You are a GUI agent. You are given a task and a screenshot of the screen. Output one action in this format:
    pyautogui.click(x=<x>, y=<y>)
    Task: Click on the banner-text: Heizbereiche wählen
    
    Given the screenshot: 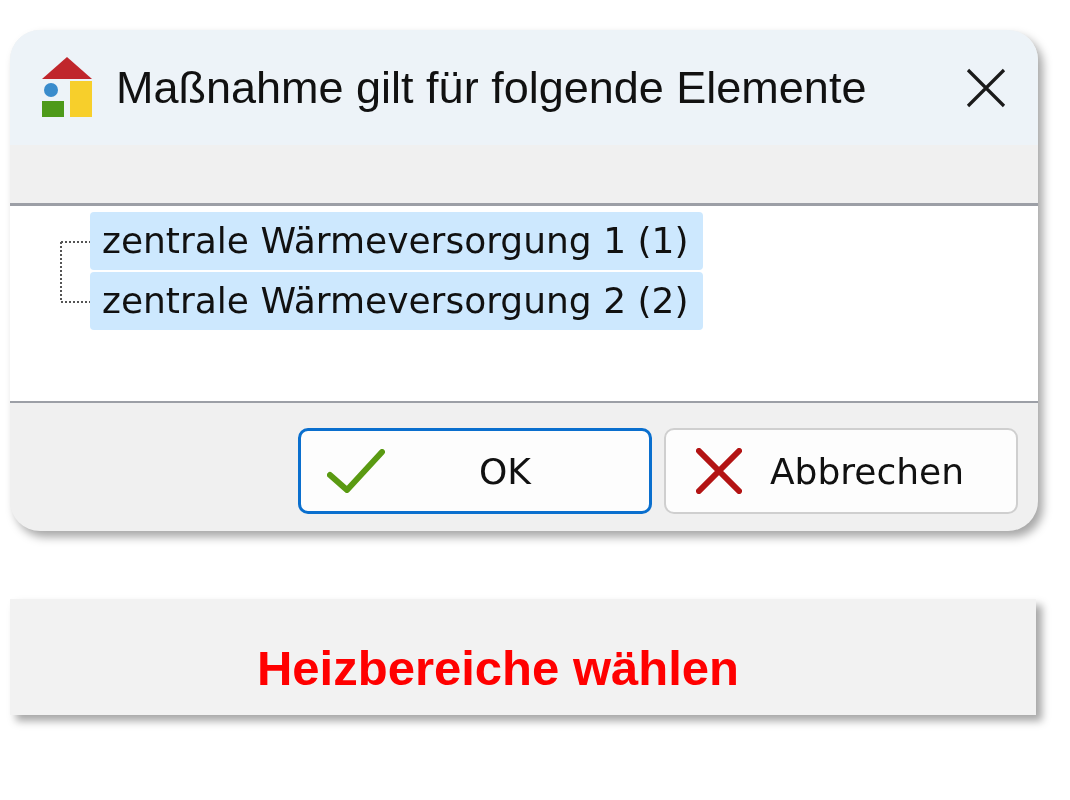 What is the action you would take?
    pyautogui.click(x=498, y=668)
    